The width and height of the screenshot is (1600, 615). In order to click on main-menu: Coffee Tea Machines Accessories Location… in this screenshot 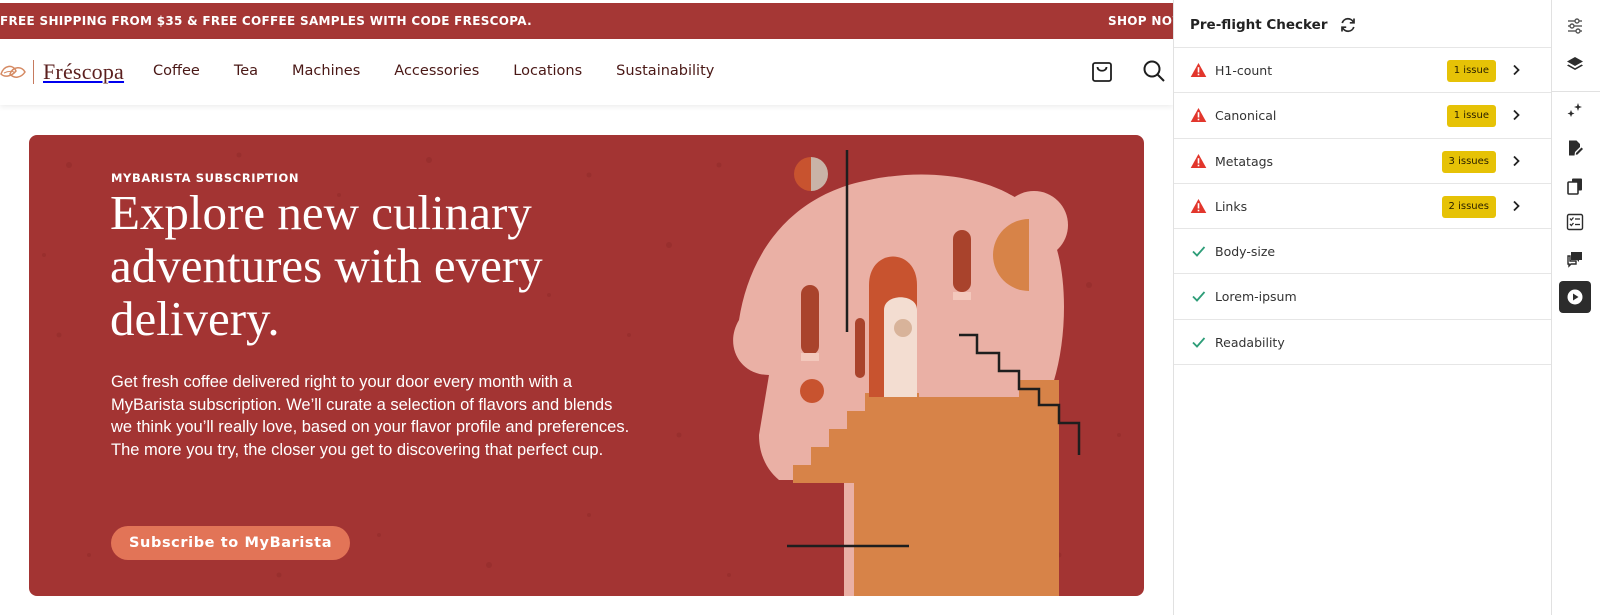, I will do `click(450, 71)`.